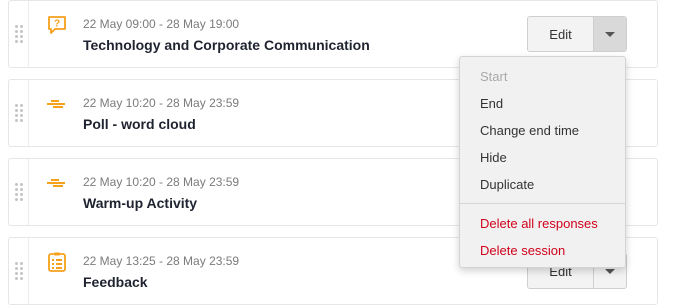 The height and width of the screenshot is (308, 675). I want to click on session-title: Warm-up Activity, so click(140, 203).